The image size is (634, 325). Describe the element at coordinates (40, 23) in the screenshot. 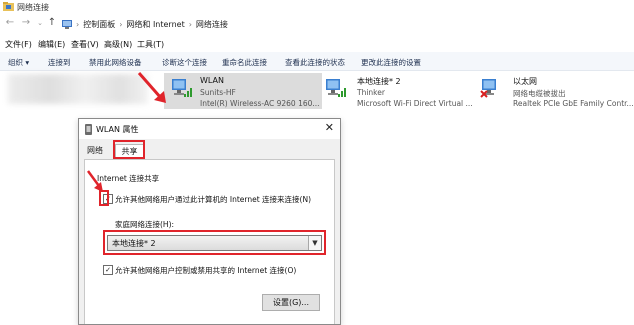

I see `recent-chevron-icon: ⌄` at that location.